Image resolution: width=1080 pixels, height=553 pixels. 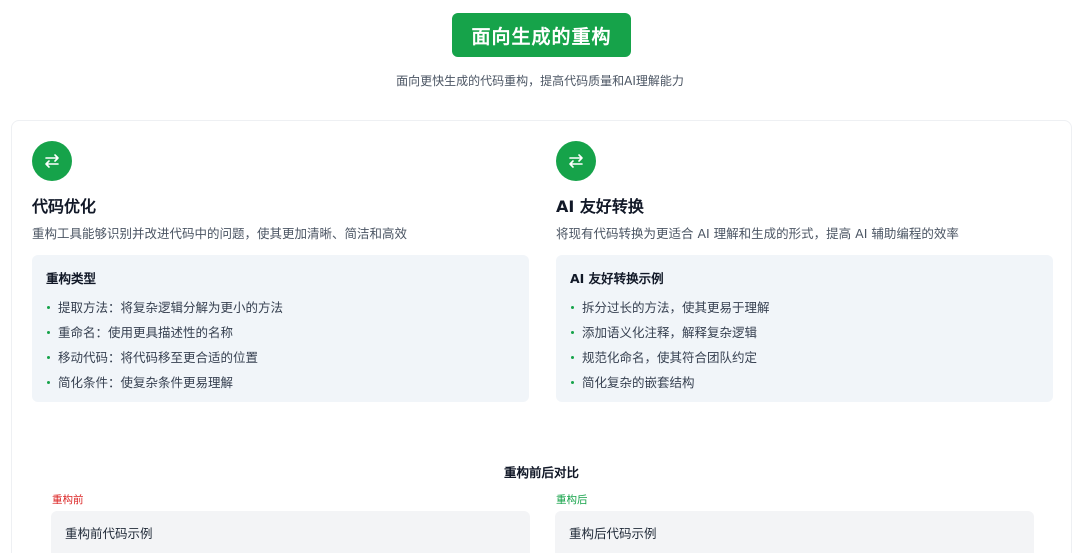 I want to click on after-code-header: 重构后代码示例, so click(x=794, y=532).